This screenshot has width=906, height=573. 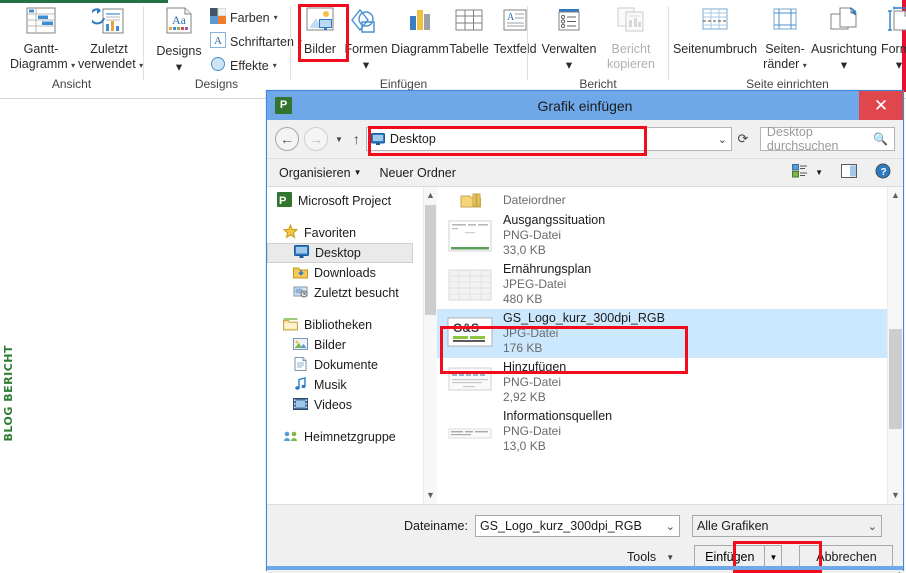 I want to click on navpane-item-label: Favoriten, so click(x=330, y=233).